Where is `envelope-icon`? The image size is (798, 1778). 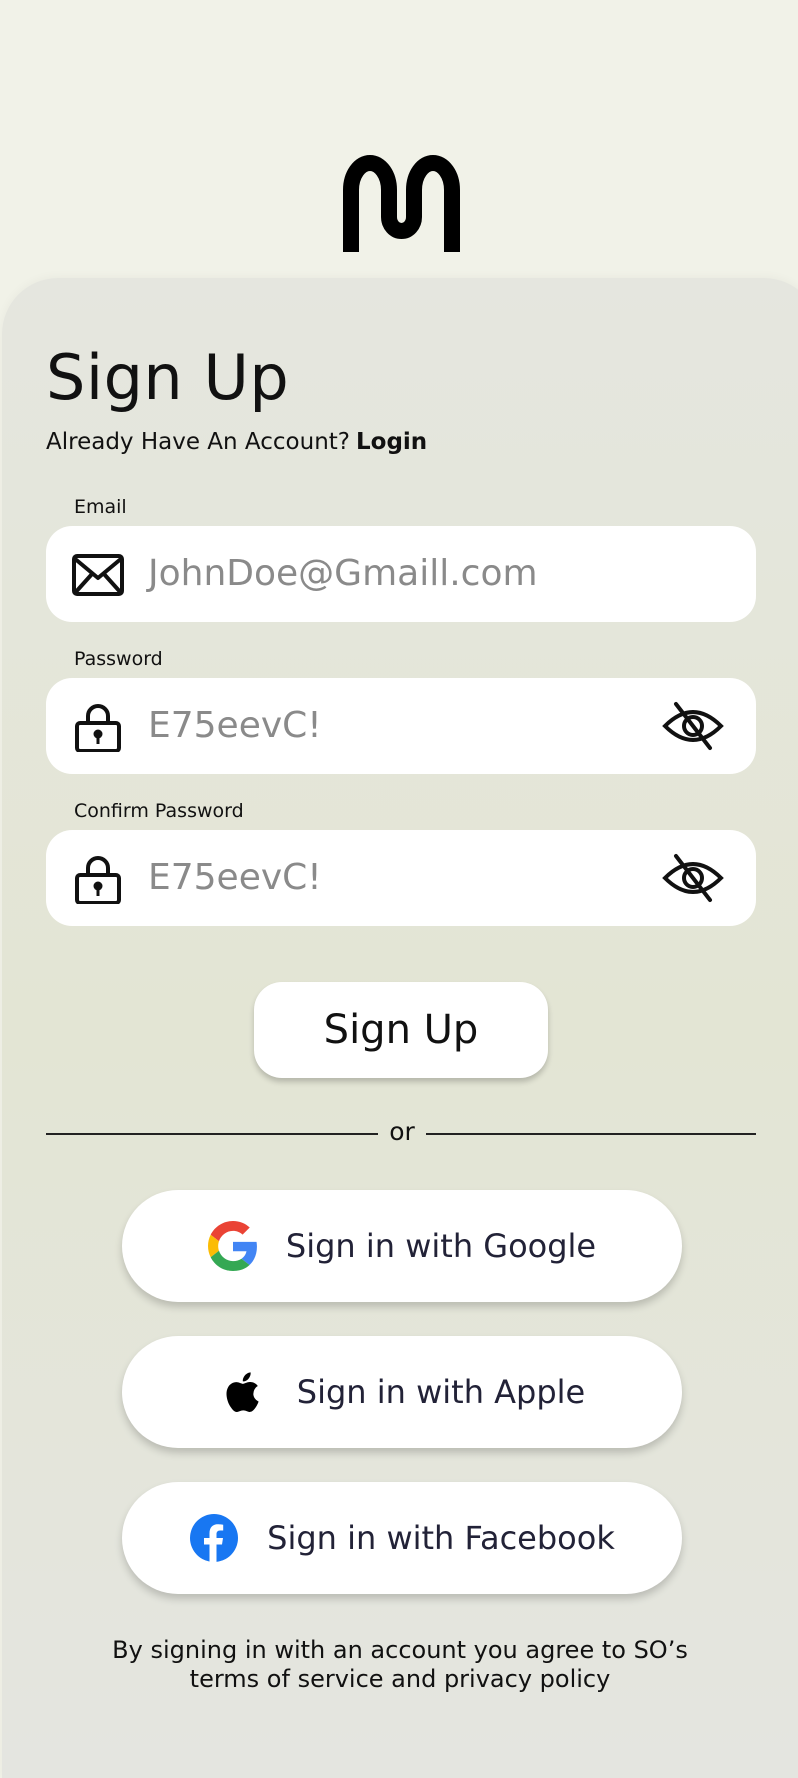 envelope-icon is located at coordinates (98, 575).